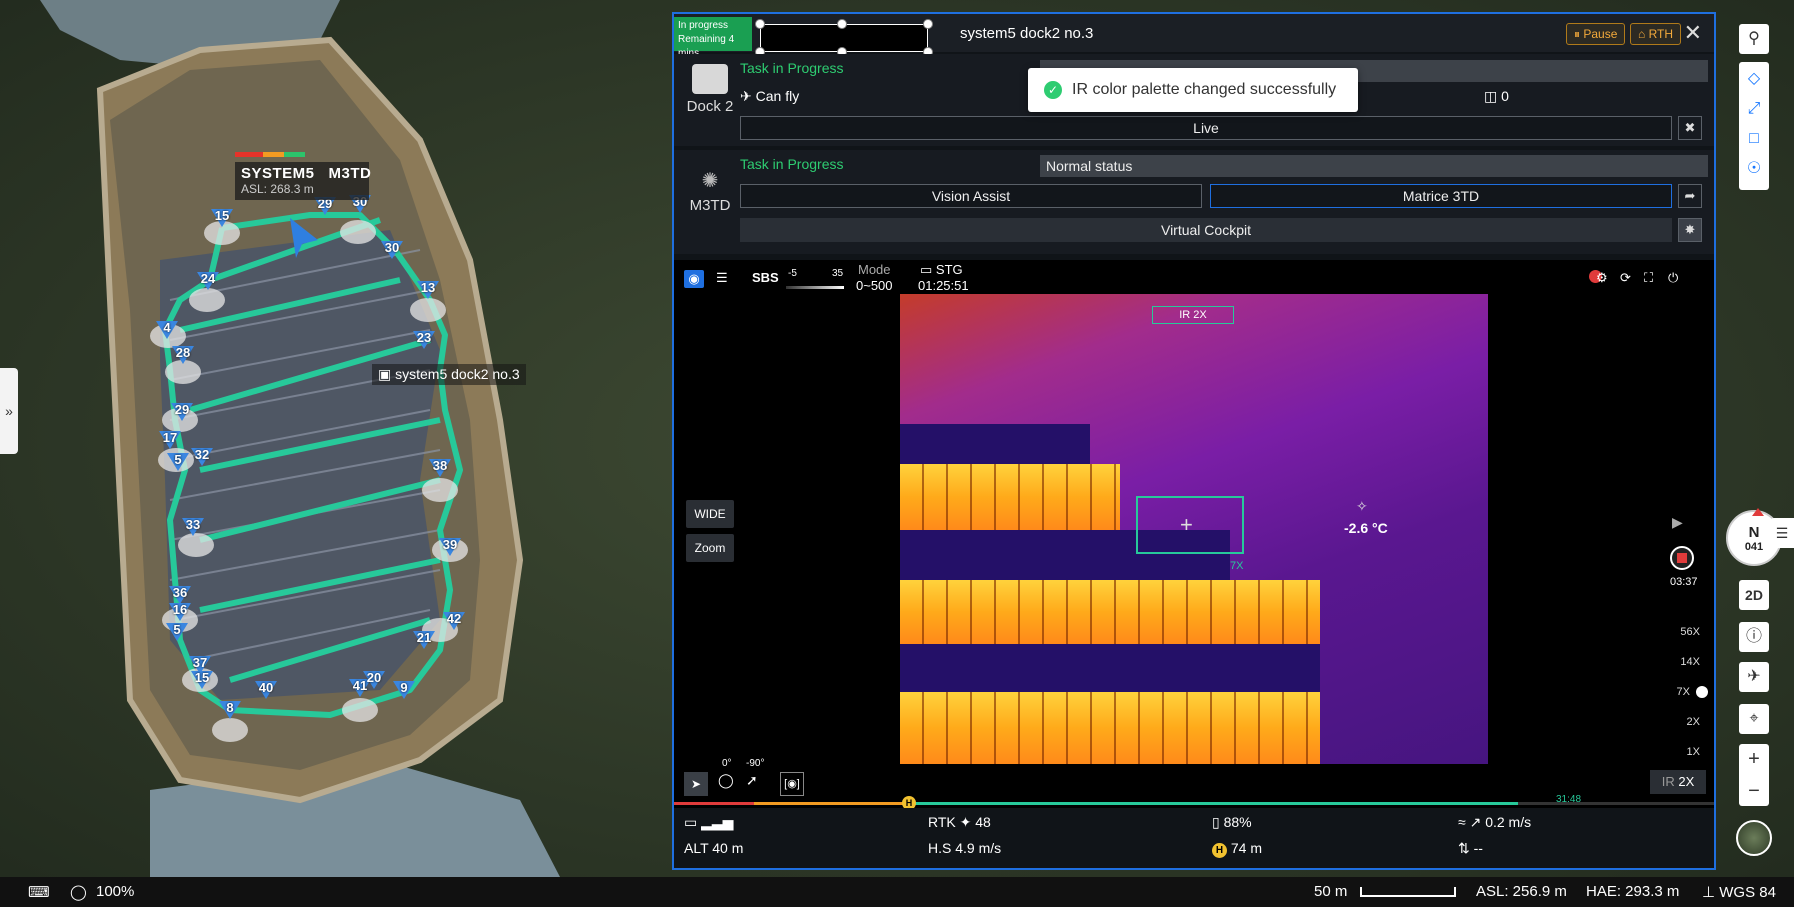  What do you see at coordinates (710, 205) in the screenshot?
I see `drone-device-name: M3TD` at bounding box center [710, 205].